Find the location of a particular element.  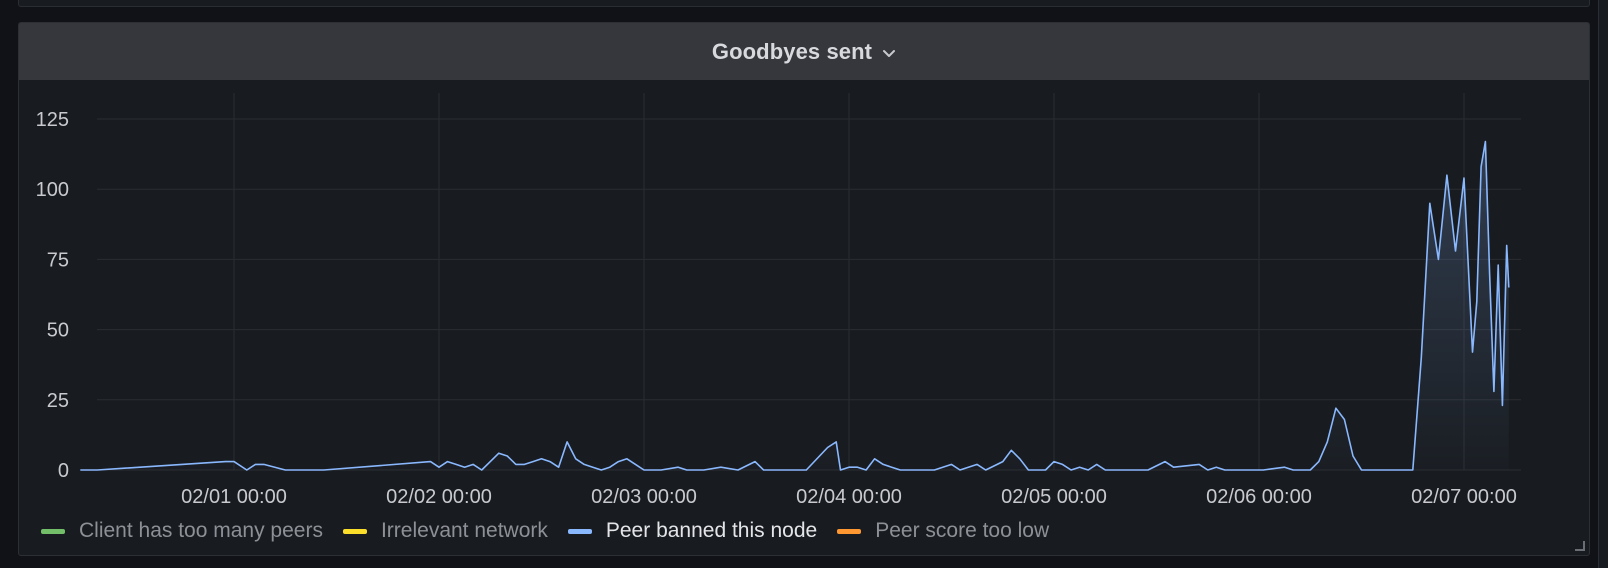

x-tick-label: 02/02 00:00 is located at coordinates (439, 497).